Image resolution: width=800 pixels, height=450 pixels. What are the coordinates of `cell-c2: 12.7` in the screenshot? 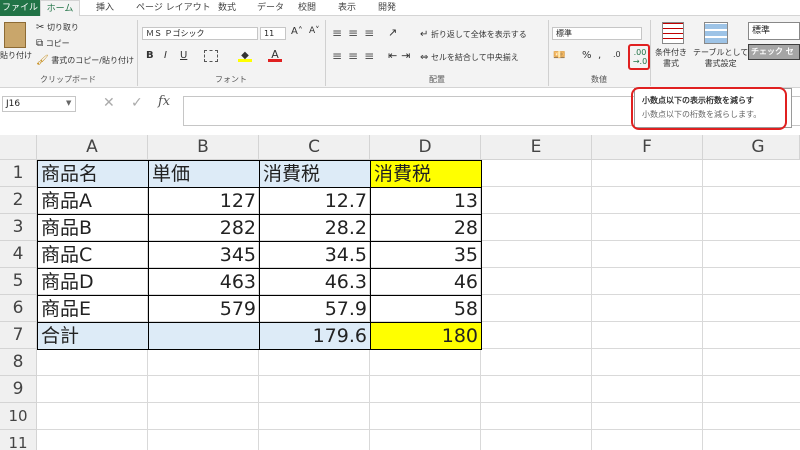 It's located at (315, 201).